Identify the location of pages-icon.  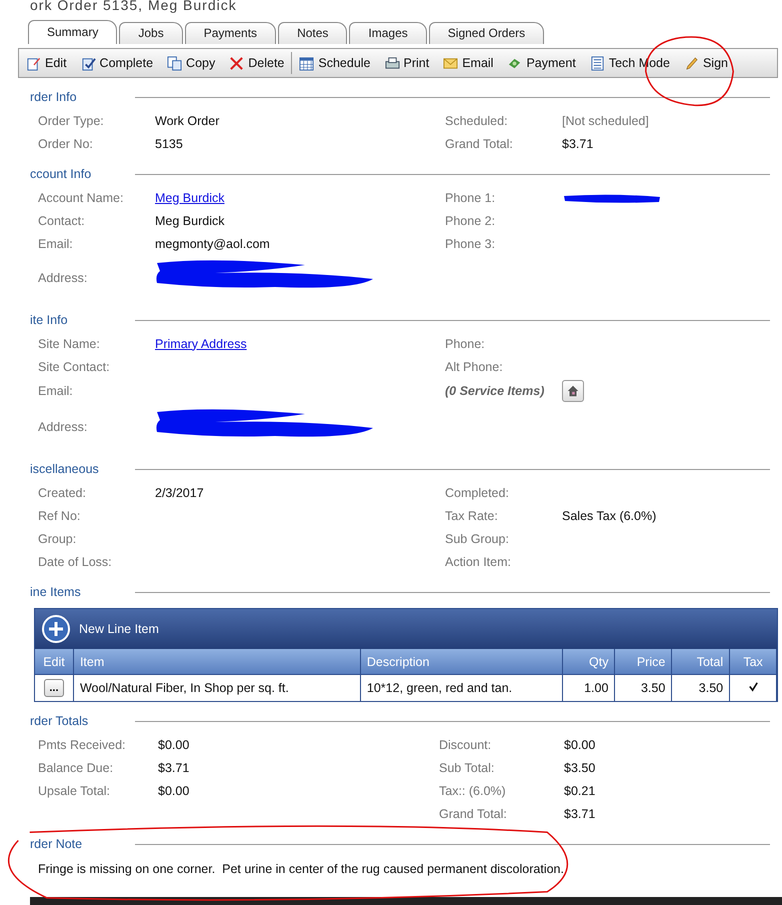
(174, 63).